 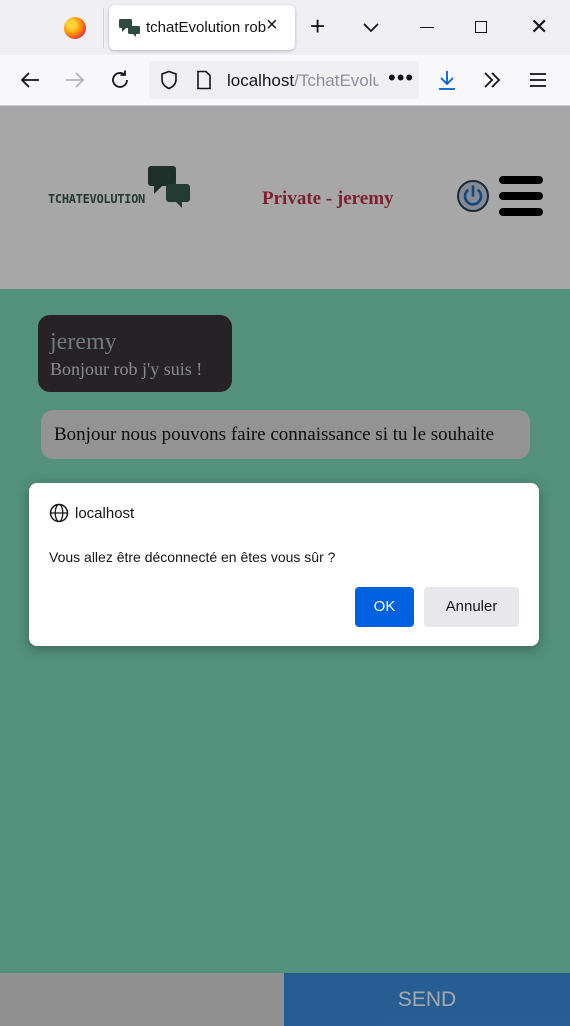 What do you see at coordinates (538, 80) in the screenshot?
I see `hamburger-menu-icon` at bounding box center [538, 80].